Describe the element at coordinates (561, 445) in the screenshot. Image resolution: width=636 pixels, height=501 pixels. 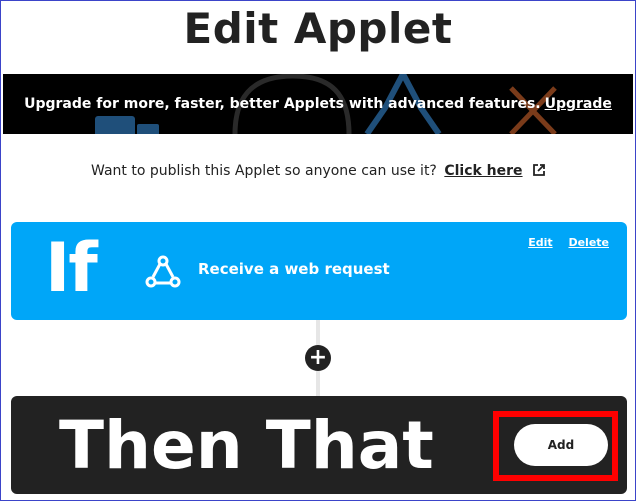
I see `add-action-button: Add` at that location.